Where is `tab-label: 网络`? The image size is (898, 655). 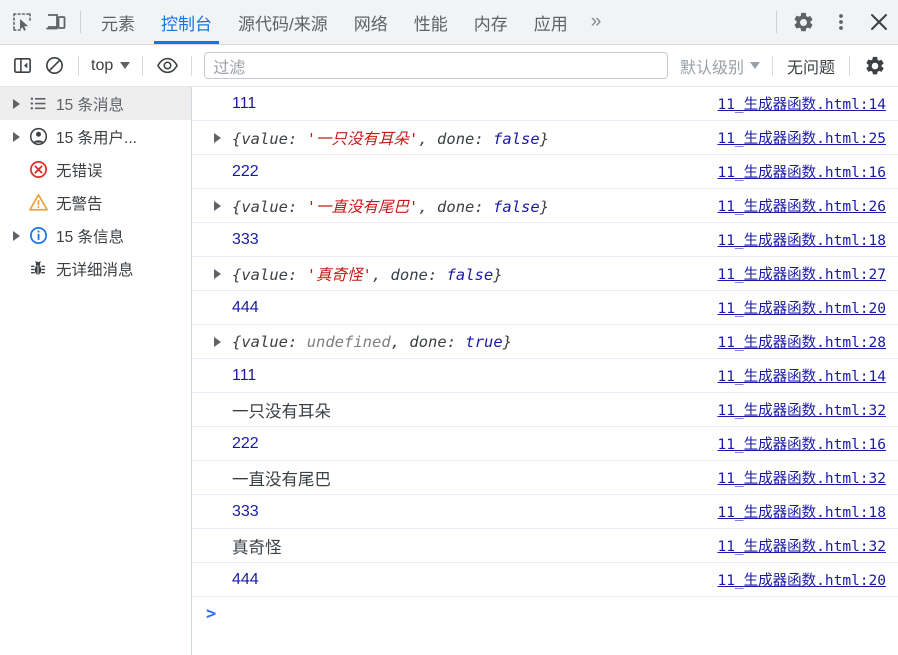
tab-label: 网络 is located at coordinates (370, 24).